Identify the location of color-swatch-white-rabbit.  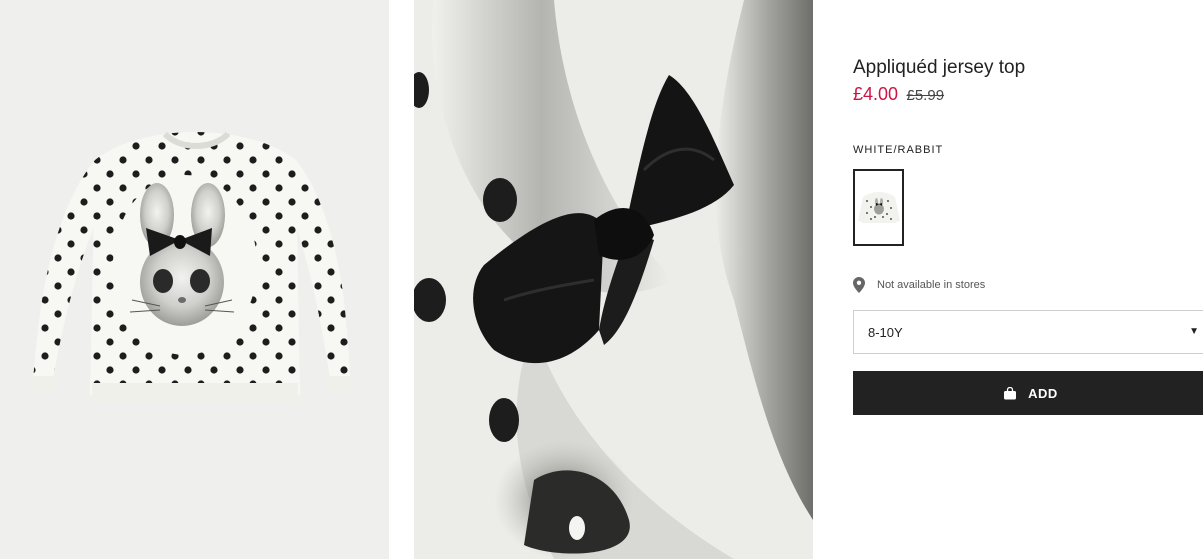
(878, 207).